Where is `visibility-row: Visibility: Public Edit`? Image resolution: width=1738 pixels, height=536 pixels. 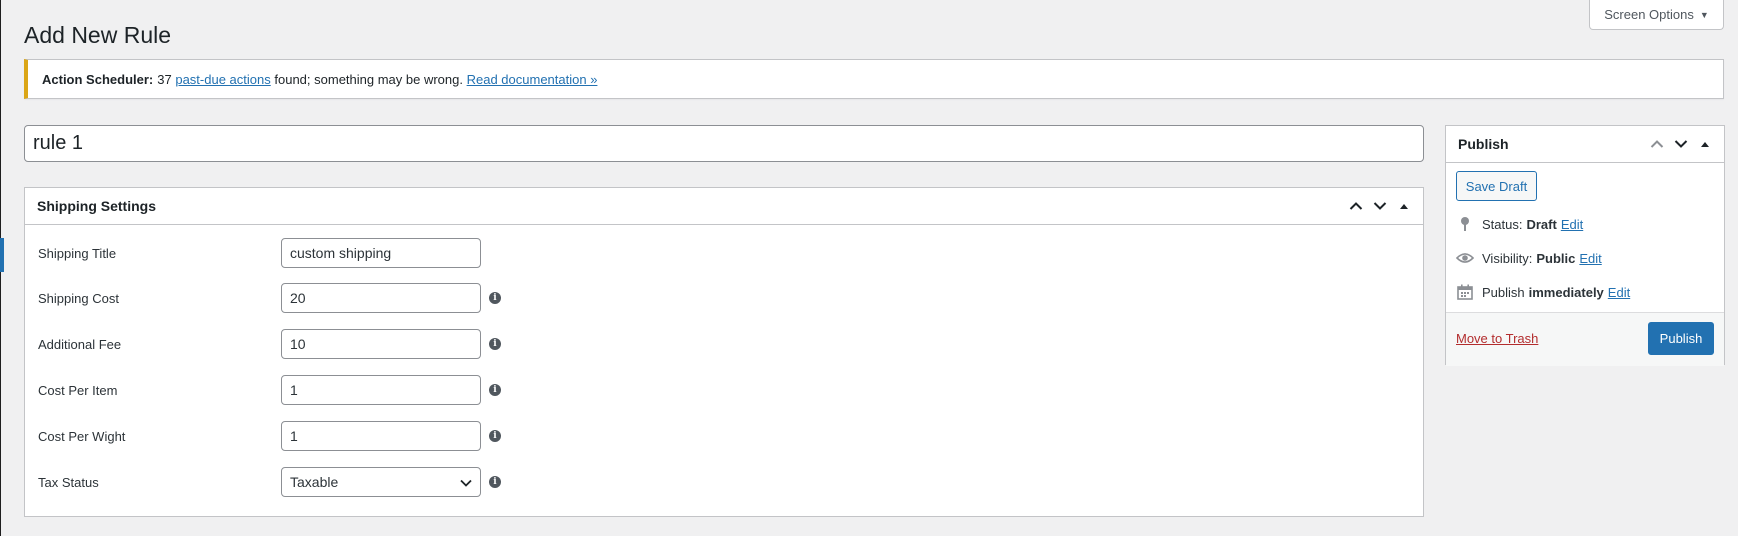 visibility-row: Visibility: Public Edit is located at coordinates (1529, 258).